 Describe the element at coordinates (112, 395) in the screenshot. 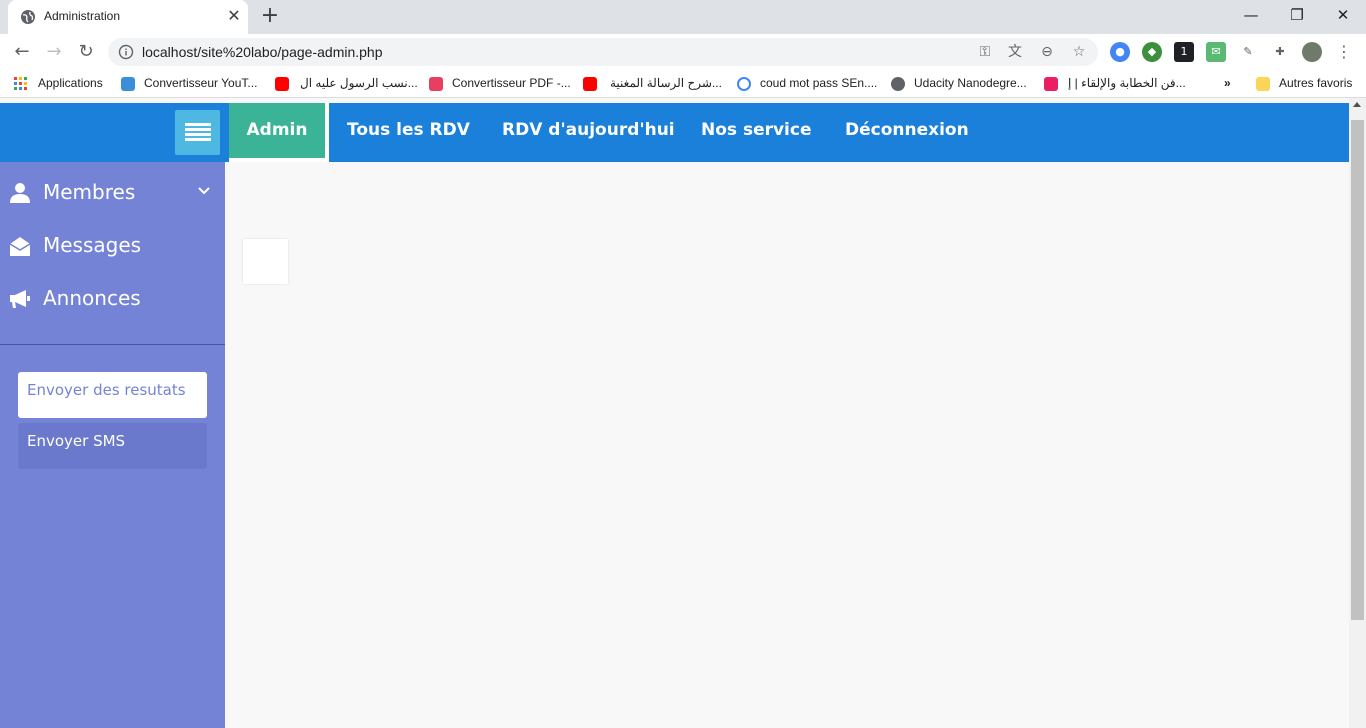

I see `send-results-button: Envoyer des resutats` at that location.